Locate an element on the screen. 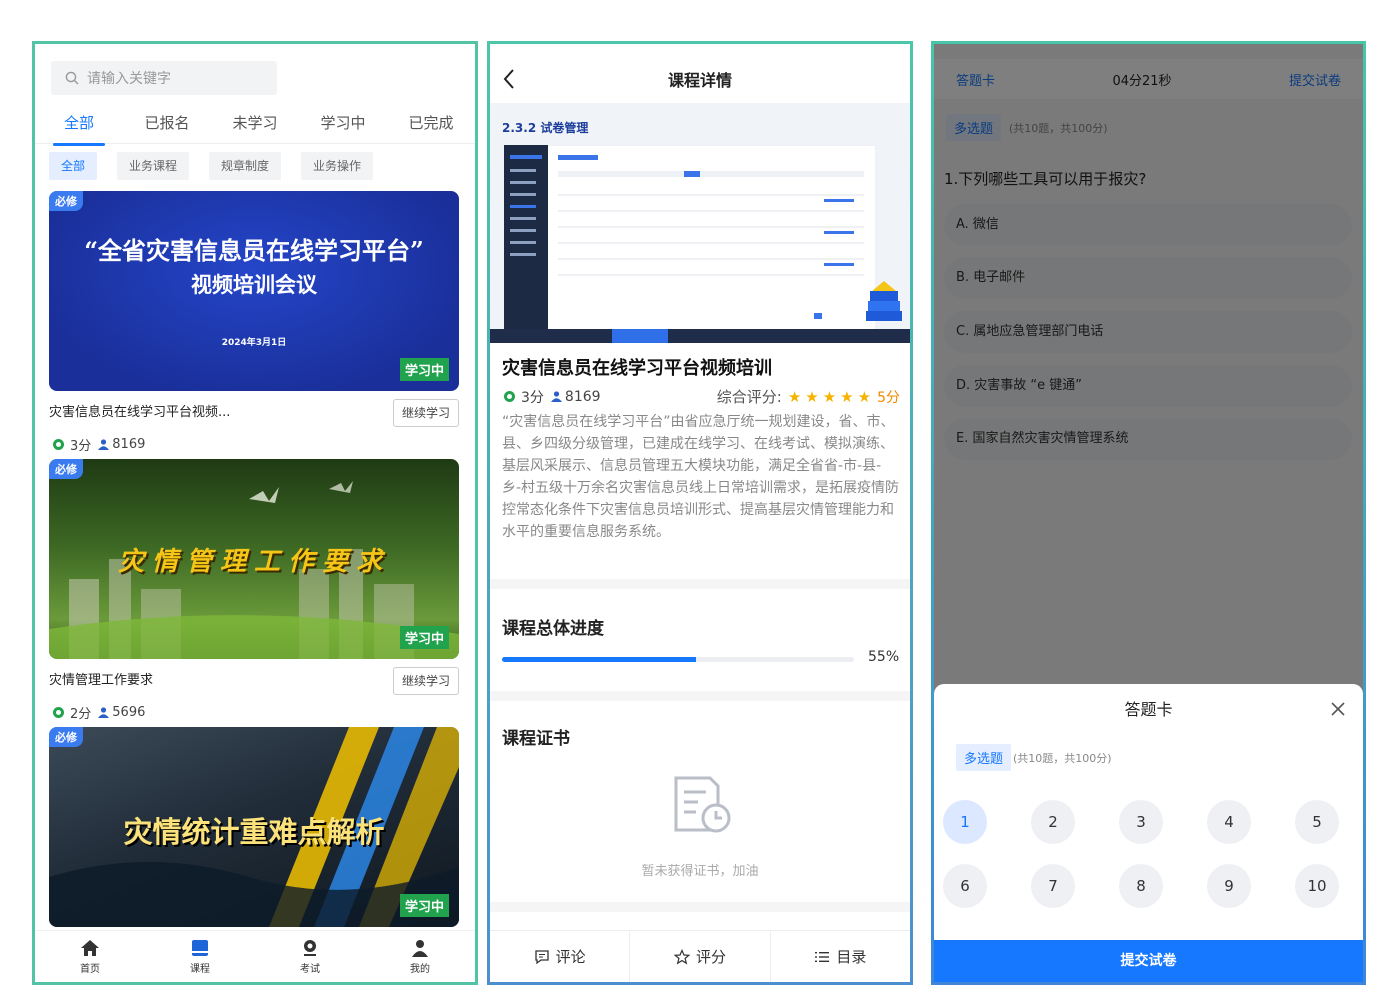  nav-label: 我的 is located at coordinates (420, 969).